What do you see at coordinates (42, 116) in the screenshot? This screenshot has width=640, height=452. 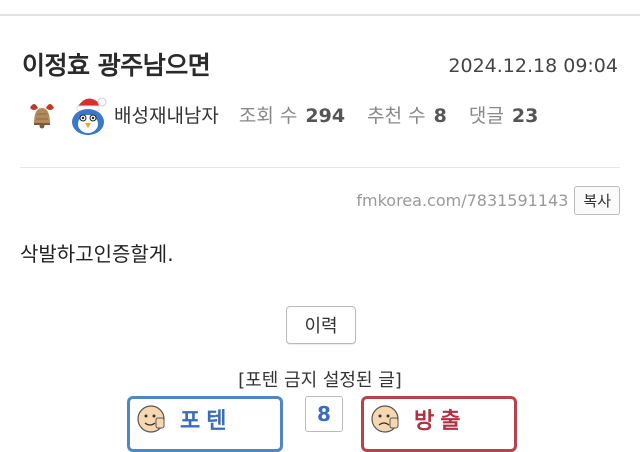 I see `bell-wreath-icon` at bounding box center [42, 116].